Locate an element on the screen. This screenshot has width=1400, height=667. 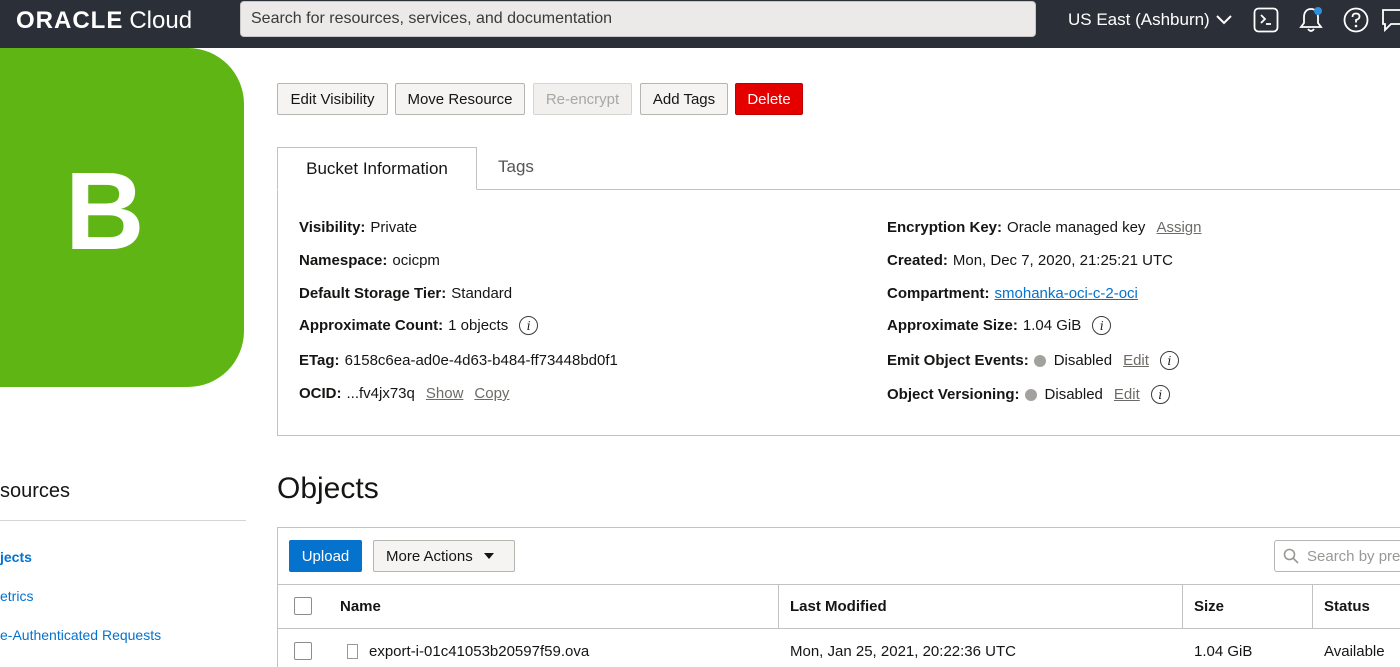
column-header-size: Size is located at coordinates (1209, 606).